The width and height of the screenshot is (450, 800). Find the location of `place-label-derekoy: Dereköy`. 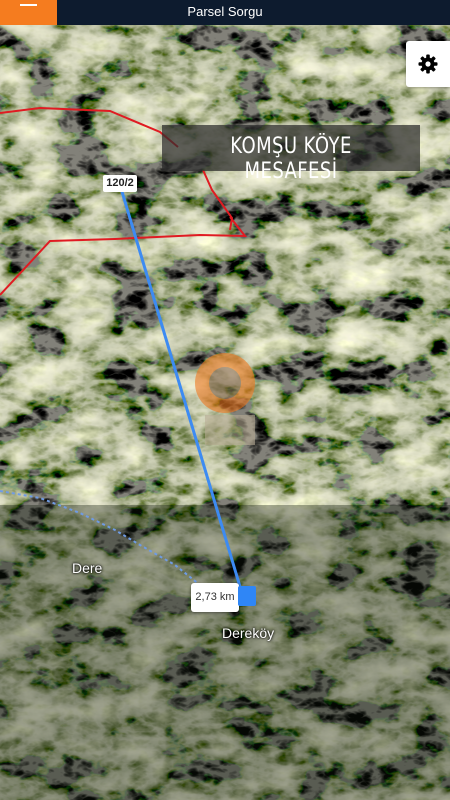

place-label-derekoy: Dereköy is located at coordinates (248, 633).